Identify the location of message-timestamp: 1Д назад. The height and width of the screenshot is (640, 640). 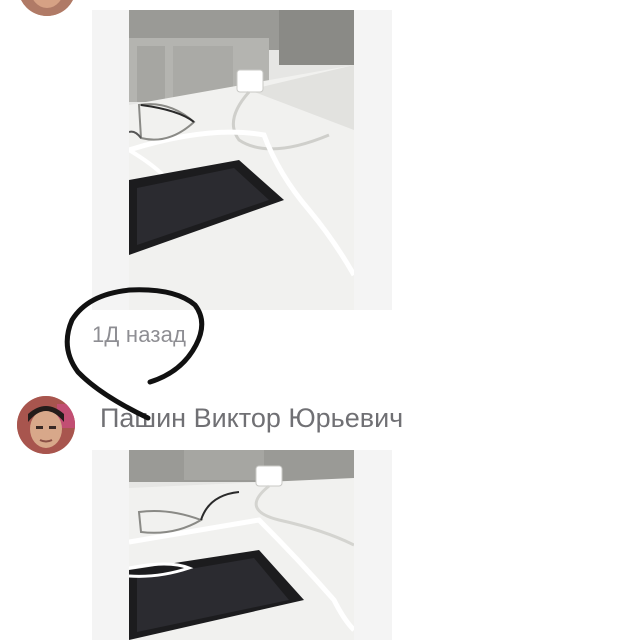
(139, 334).